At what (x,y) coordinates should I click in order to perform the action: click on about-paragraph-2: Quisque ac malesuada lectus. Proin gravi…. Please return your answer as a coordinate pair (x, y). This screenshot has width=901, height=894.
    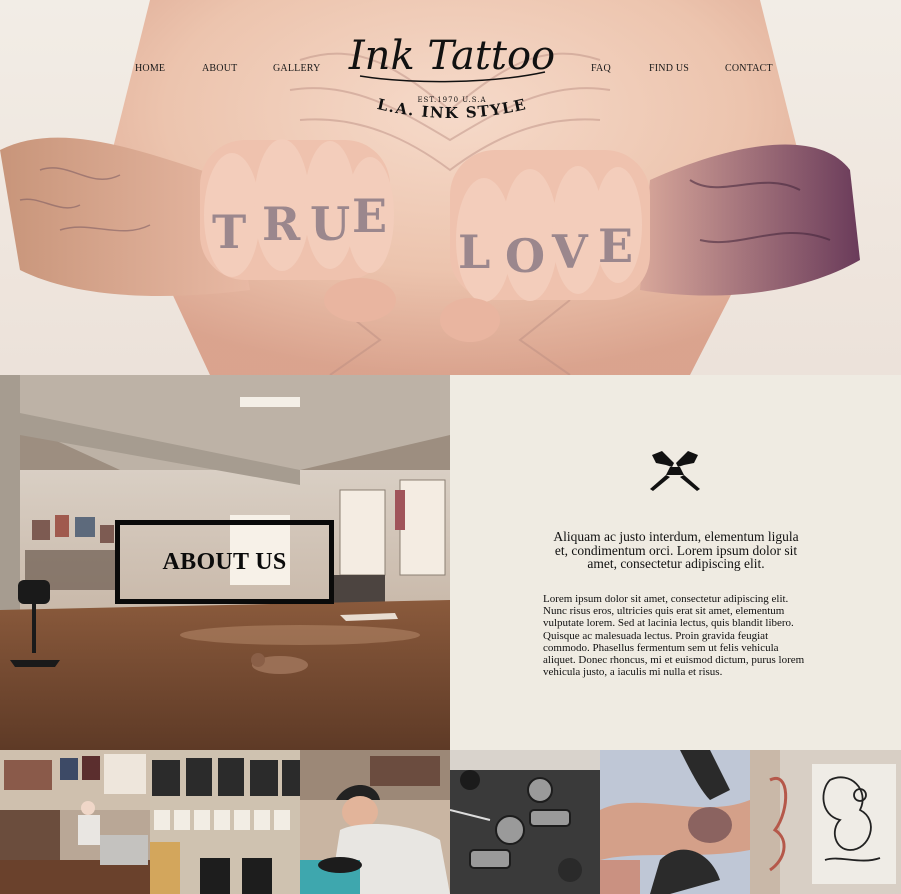
    Looking at the image, I should click on (674, 654).